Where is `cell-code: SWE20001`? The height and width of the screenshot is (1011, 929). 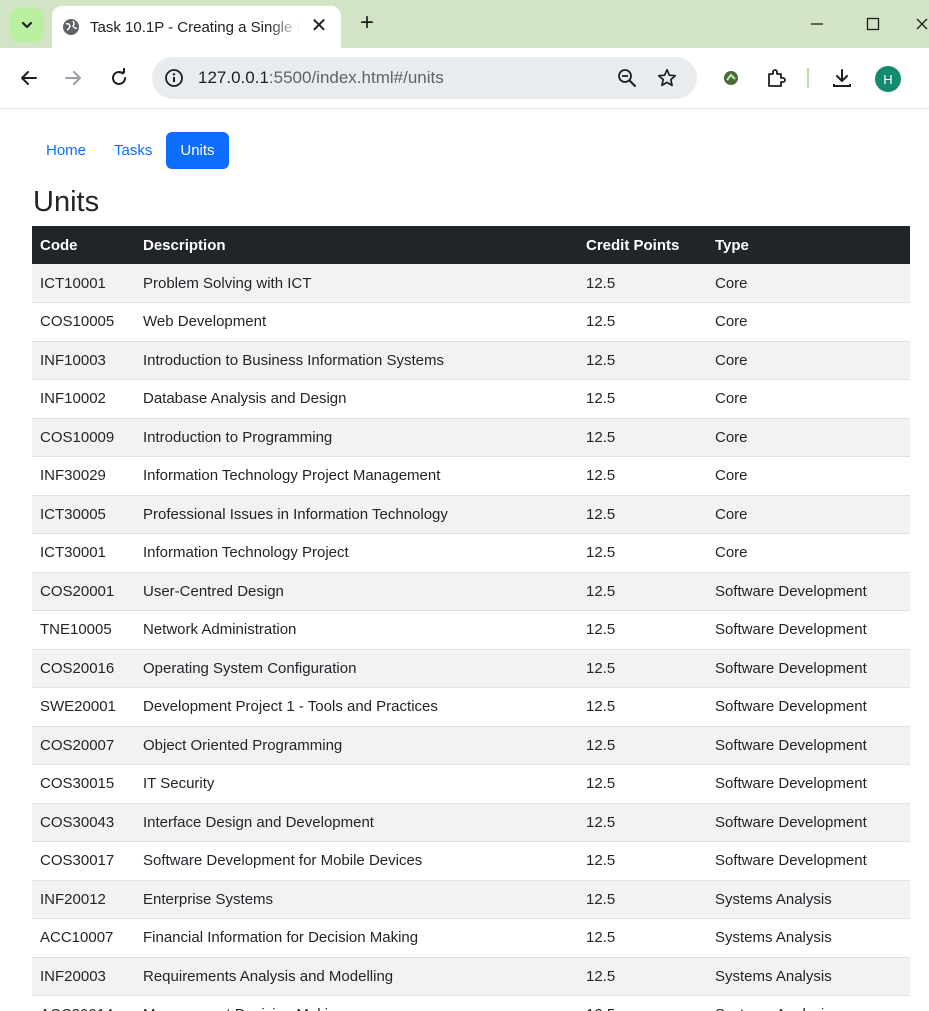
cell-code: SWE20001 is located at coordinates (83, 707).